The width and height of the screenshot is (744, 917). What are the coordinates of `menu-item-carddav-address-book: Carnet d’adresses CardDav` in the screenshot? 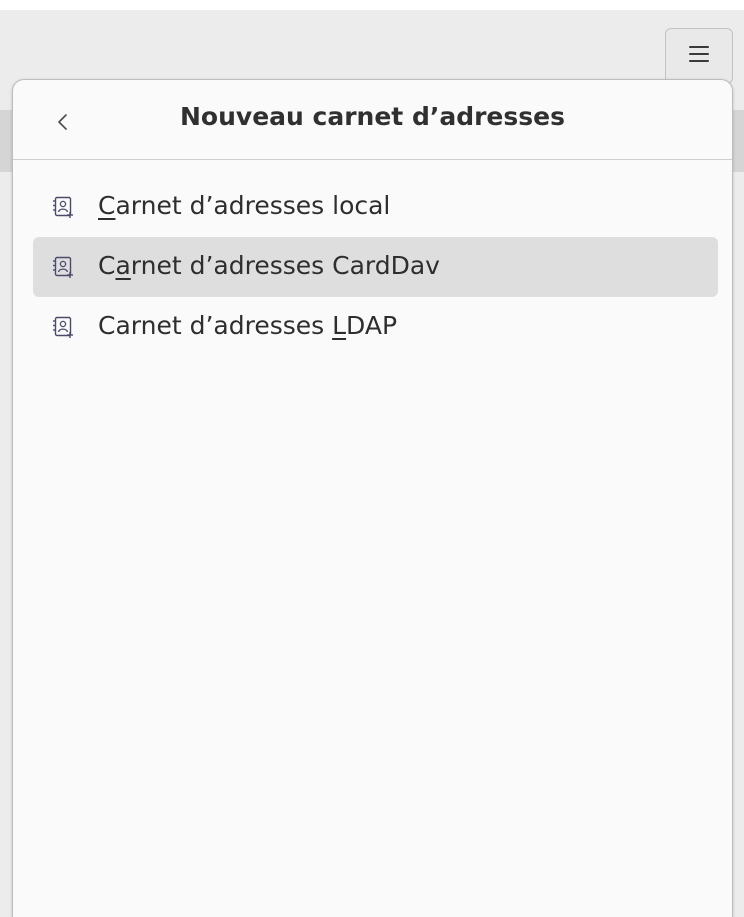 It's located at (375, 267).